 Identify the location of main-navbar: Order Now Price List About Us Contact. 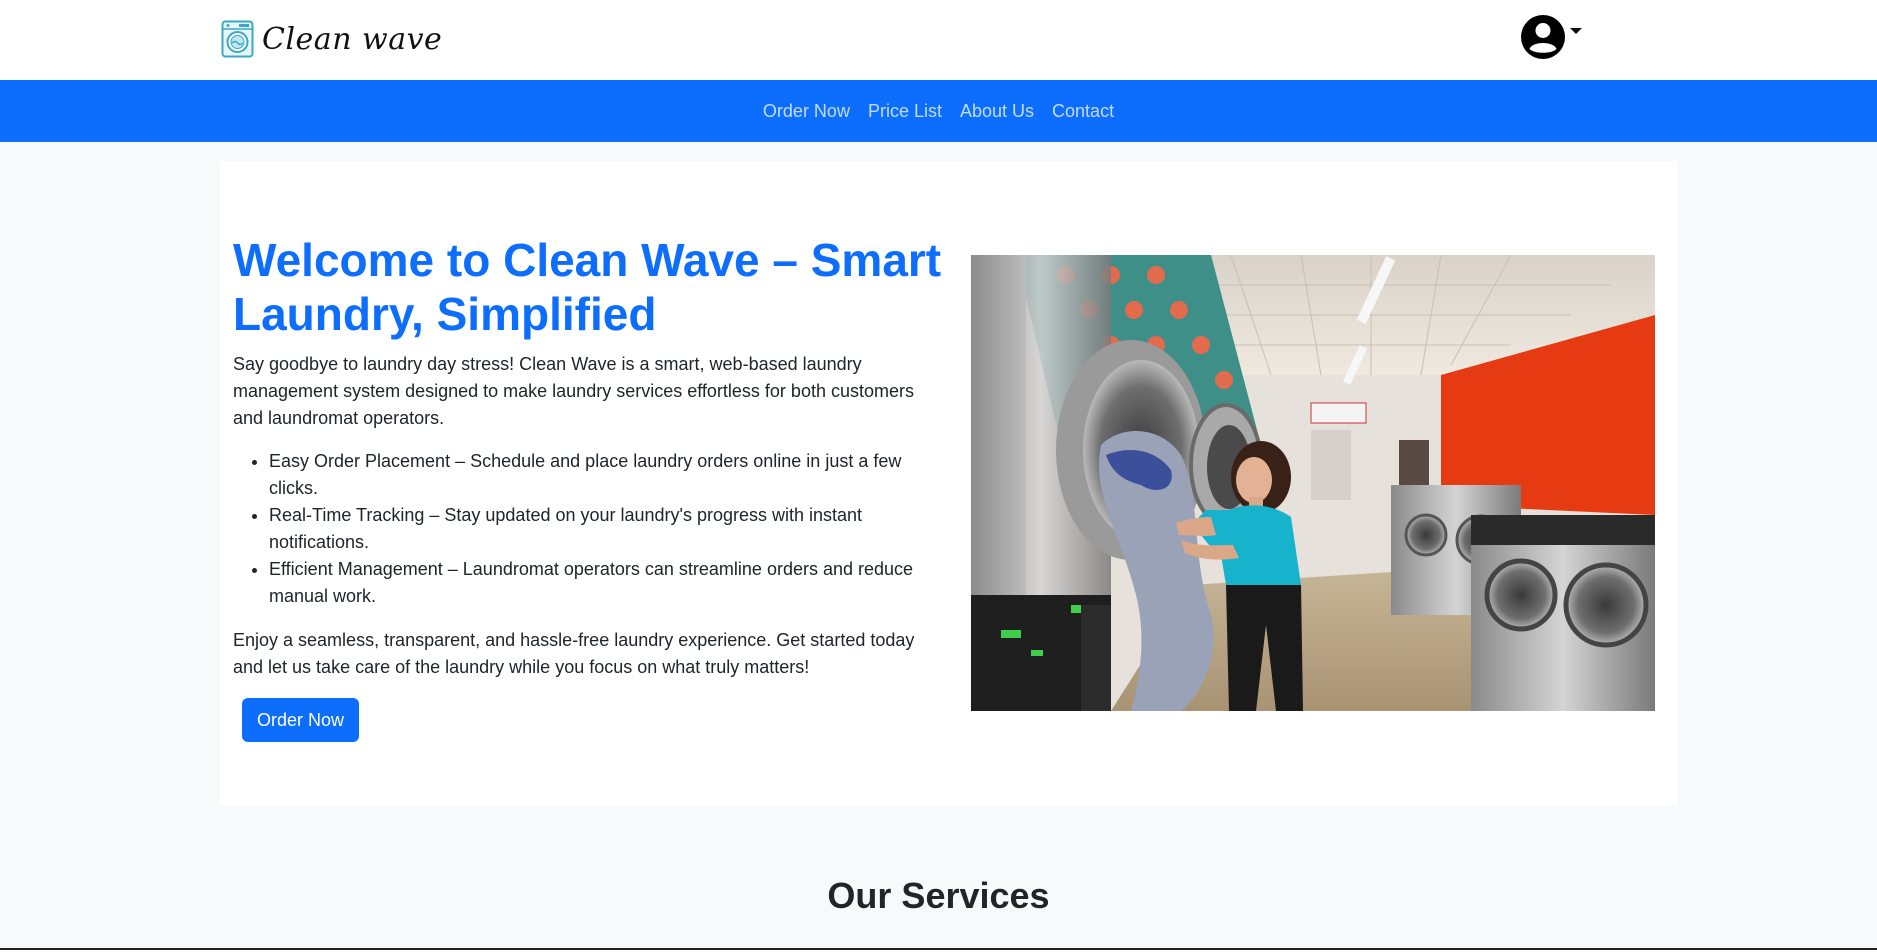
(938, 111).